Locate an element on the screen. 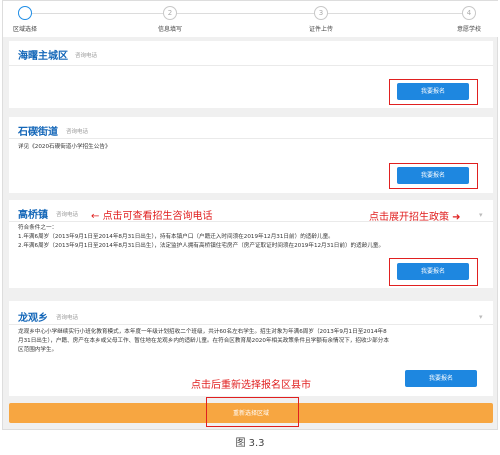  step-1-icon is located at coordinates (25, 13).